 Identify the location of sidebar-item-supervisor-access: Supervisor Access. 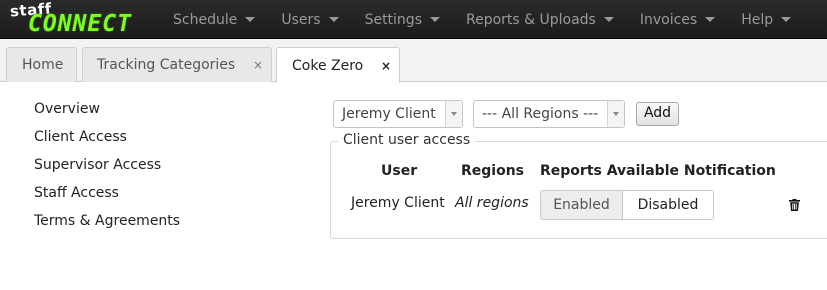
(107, 167).